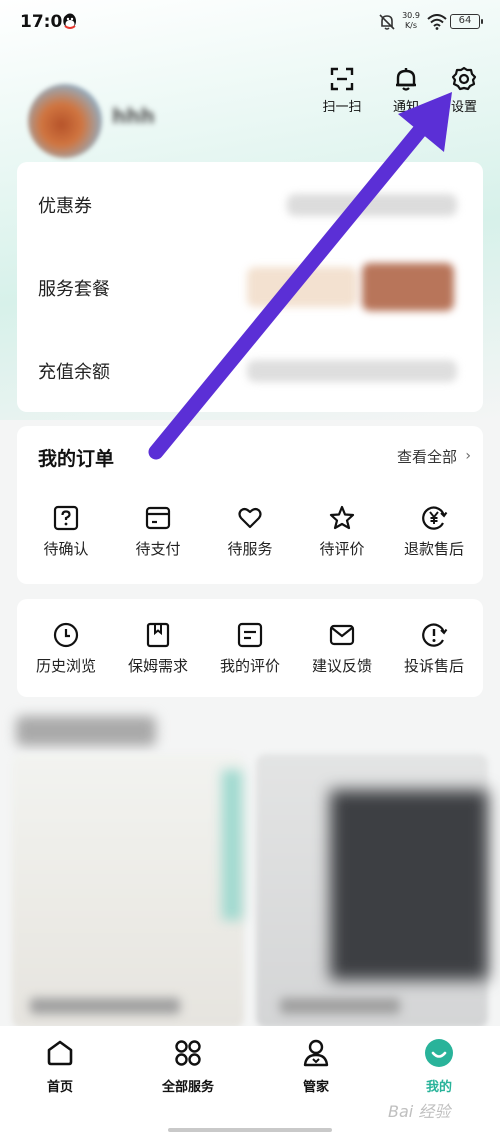 The image size is (500, 1140). I want to click on person-icon, so click(316, 1053).